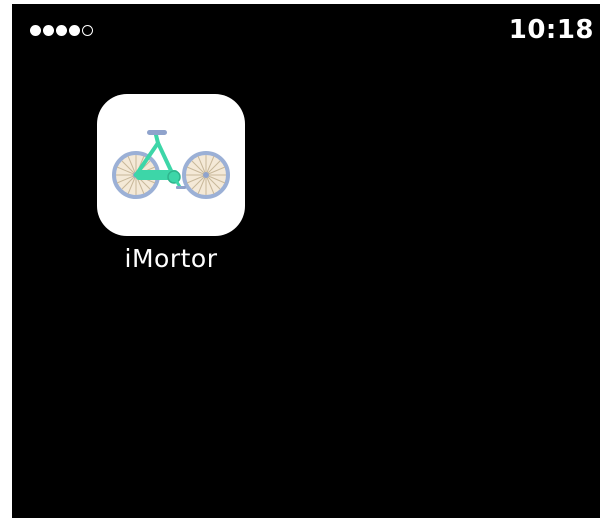 The width and height of the screenshot is (603, 518). I want to click on app-imortor: iMortor, so click(171, 183).